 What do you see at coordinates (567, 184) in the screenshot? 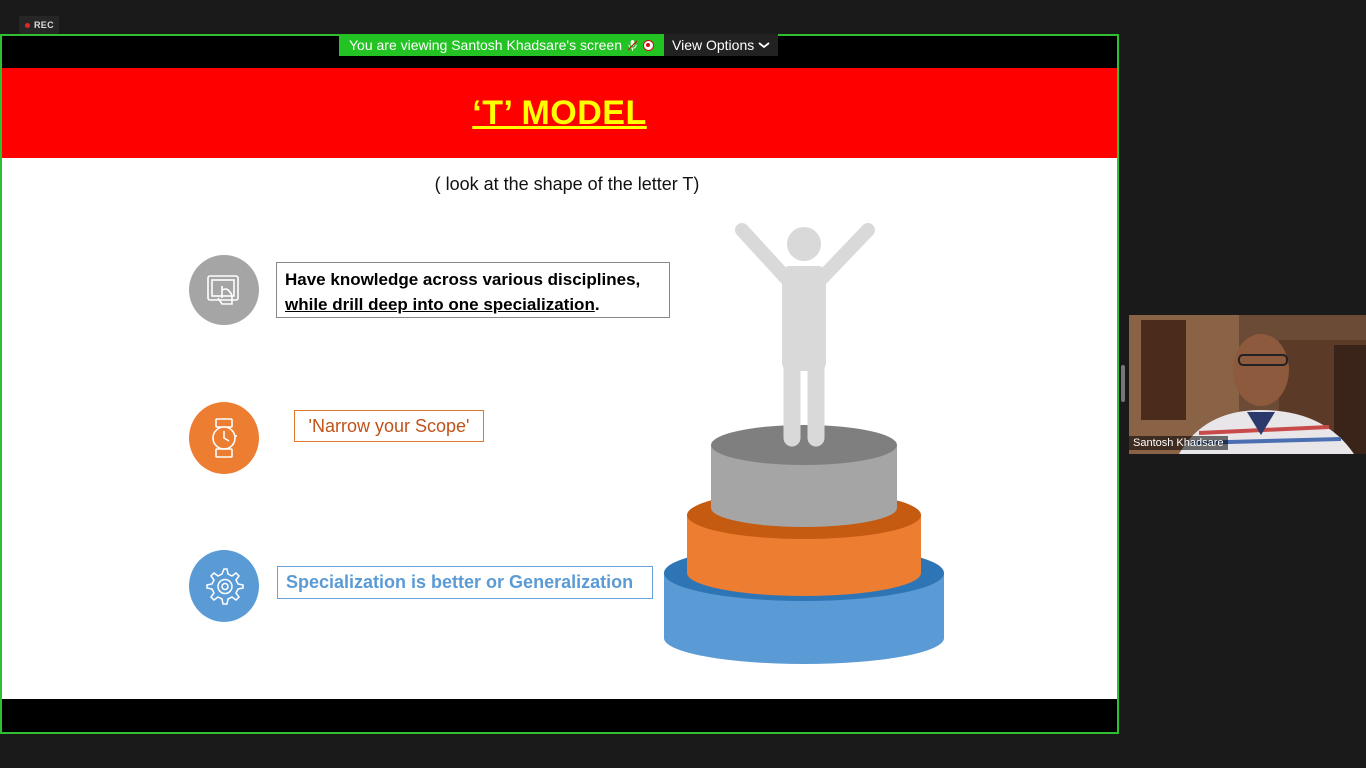
I see `slide-subtitle: ( look at the shape of the letter T)` at bounding box center [567, 184].